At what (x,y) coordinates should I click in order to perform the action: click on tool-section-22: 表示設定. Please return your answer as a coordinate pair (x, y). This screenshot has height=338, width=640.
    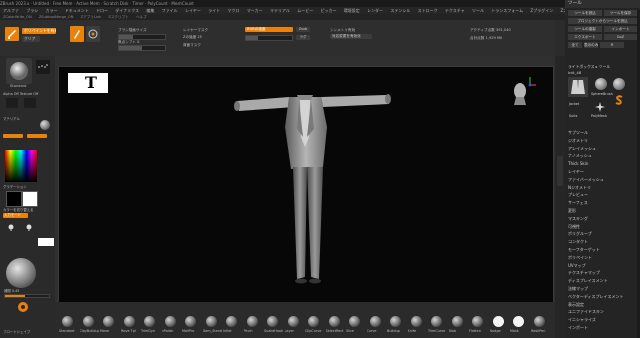
    Looking at the image, I should click on (603, 305).